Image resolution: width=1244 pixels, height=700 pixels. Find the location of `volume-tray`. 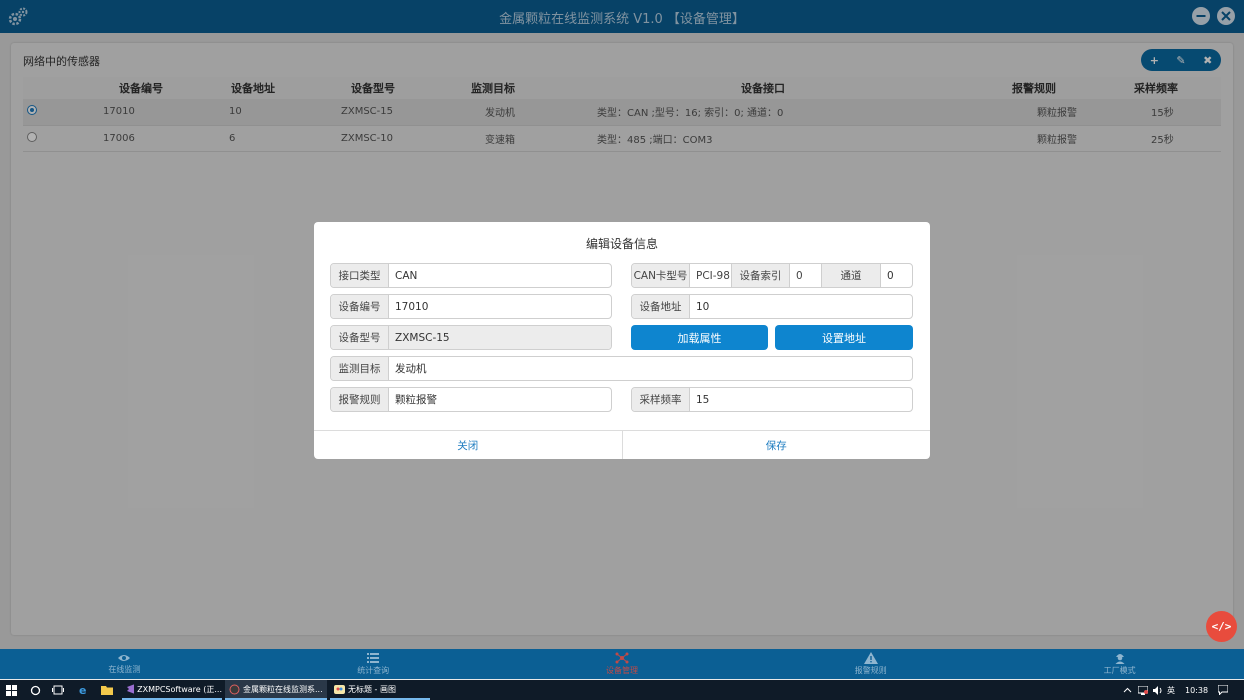

volume-tray is located at coordinates (1158, 690).